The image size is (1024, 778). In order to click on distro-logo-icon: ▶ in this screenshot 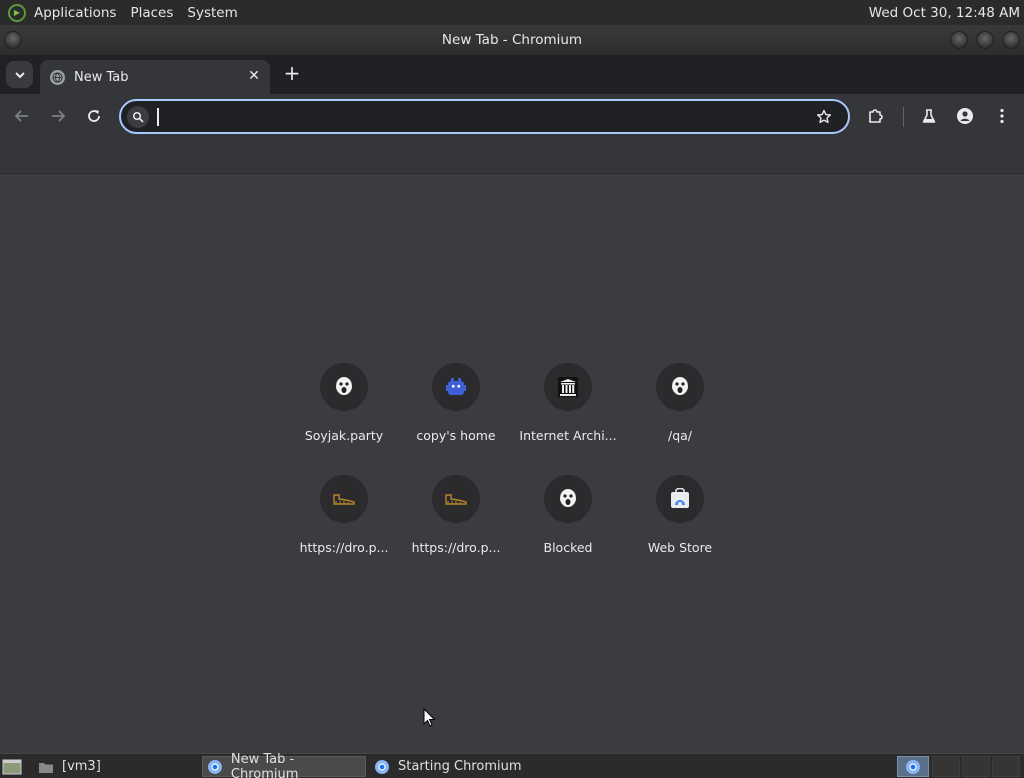, I will do `click(17, 12)`.